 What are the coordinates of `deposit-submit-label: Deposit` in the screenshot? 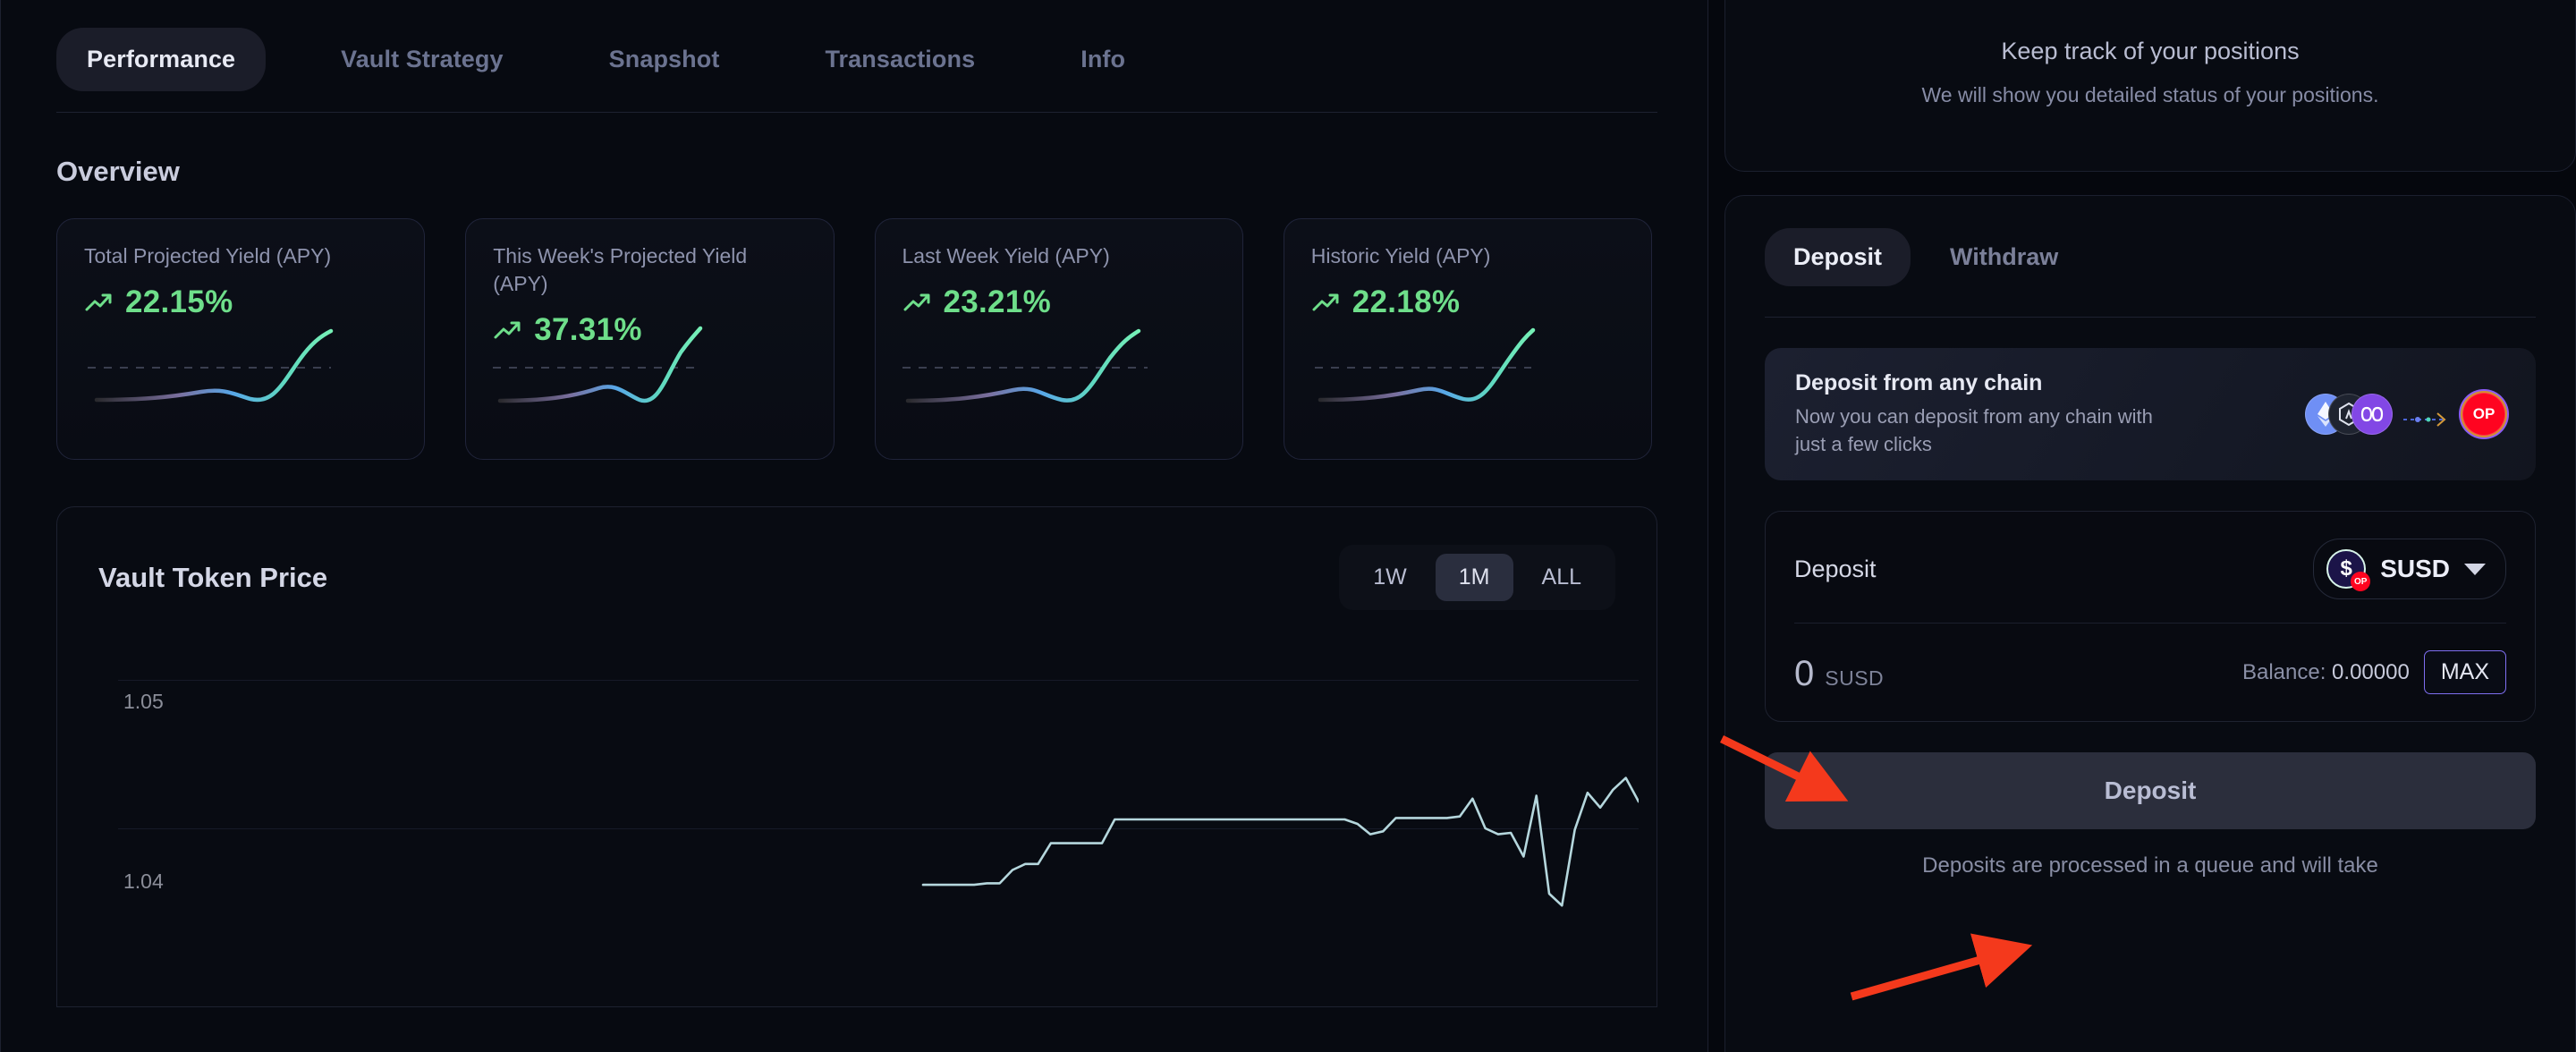 It's located at (2150, 790).